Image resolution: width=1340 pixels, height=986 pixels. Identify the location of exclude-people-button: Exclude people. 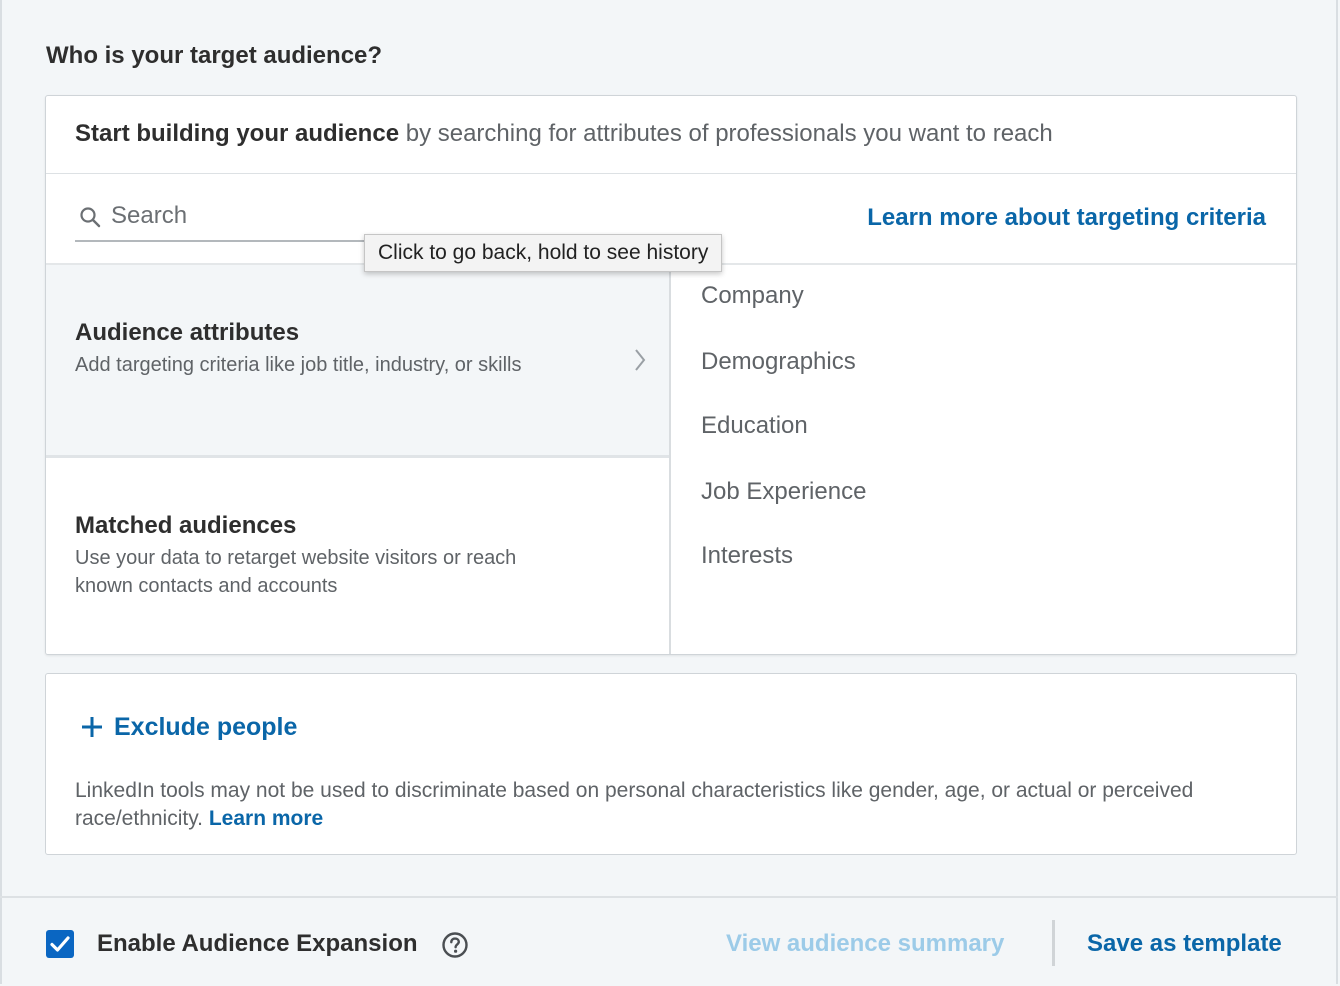
(188, 727).